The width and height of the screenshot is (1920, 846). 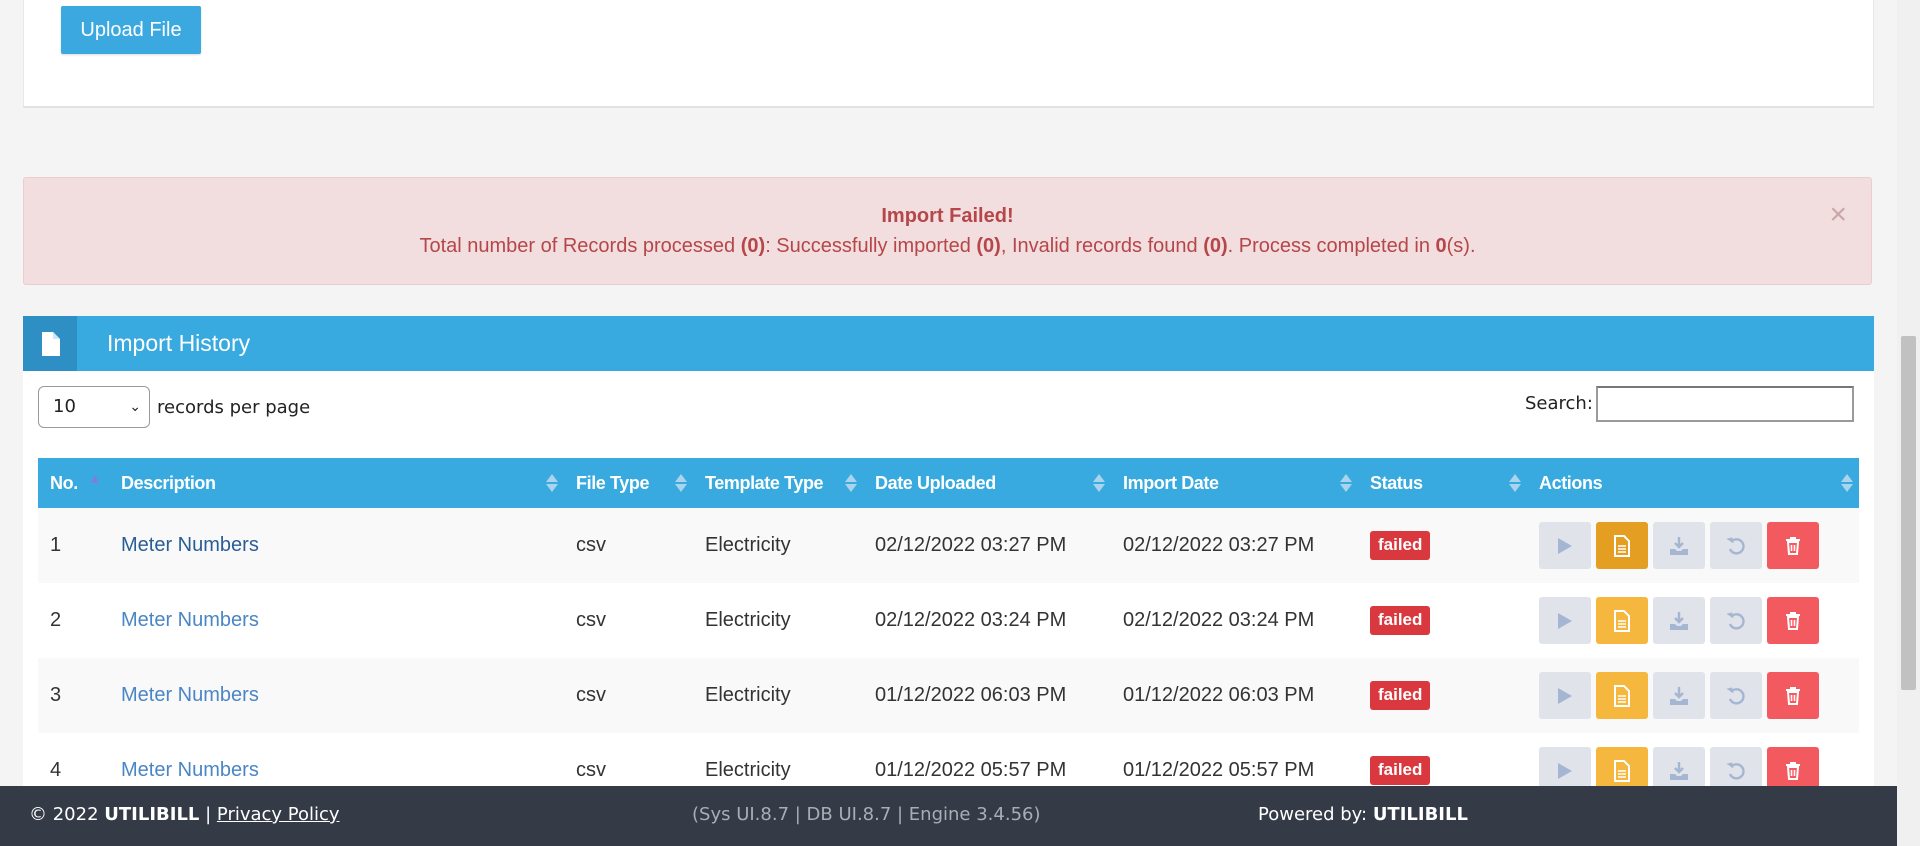 What do you see at coordinates (1559, 403) in the screenshot?
I see `search-label: Search:` at bounding box center [1559, 403].